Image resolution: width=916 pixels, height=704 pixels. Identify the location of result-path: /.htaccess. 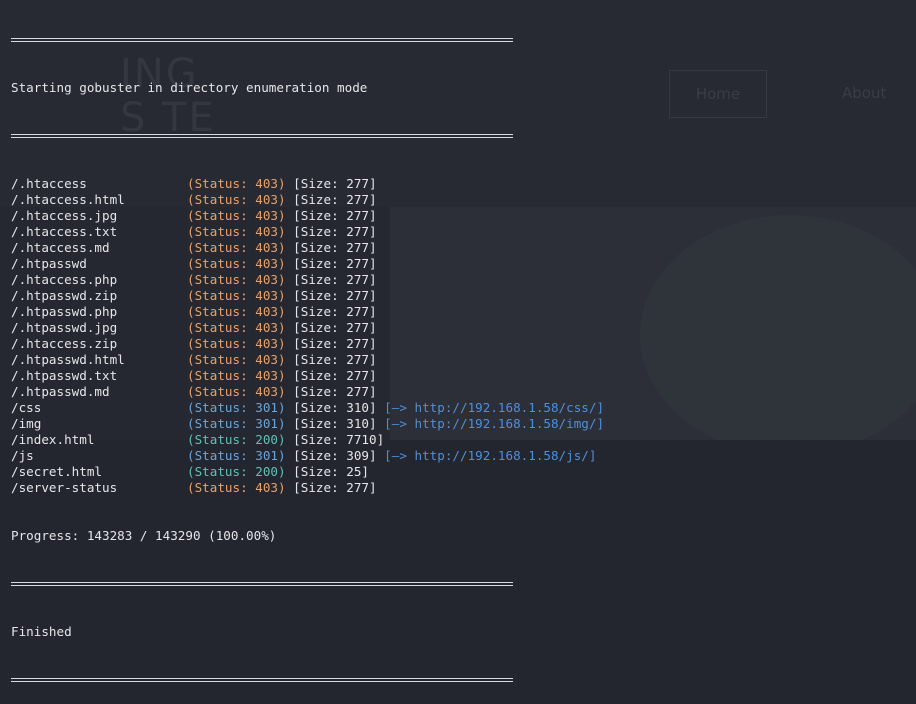
(49, 183).